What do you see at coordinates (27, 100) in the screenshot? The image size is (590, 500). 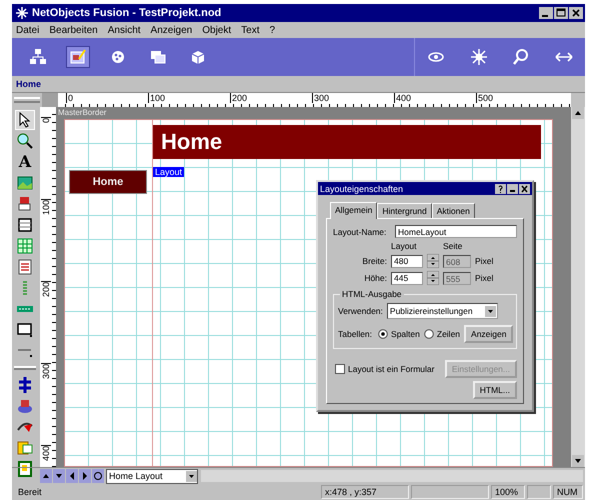 I see `palette-grip` at bounding box center [27, 100].